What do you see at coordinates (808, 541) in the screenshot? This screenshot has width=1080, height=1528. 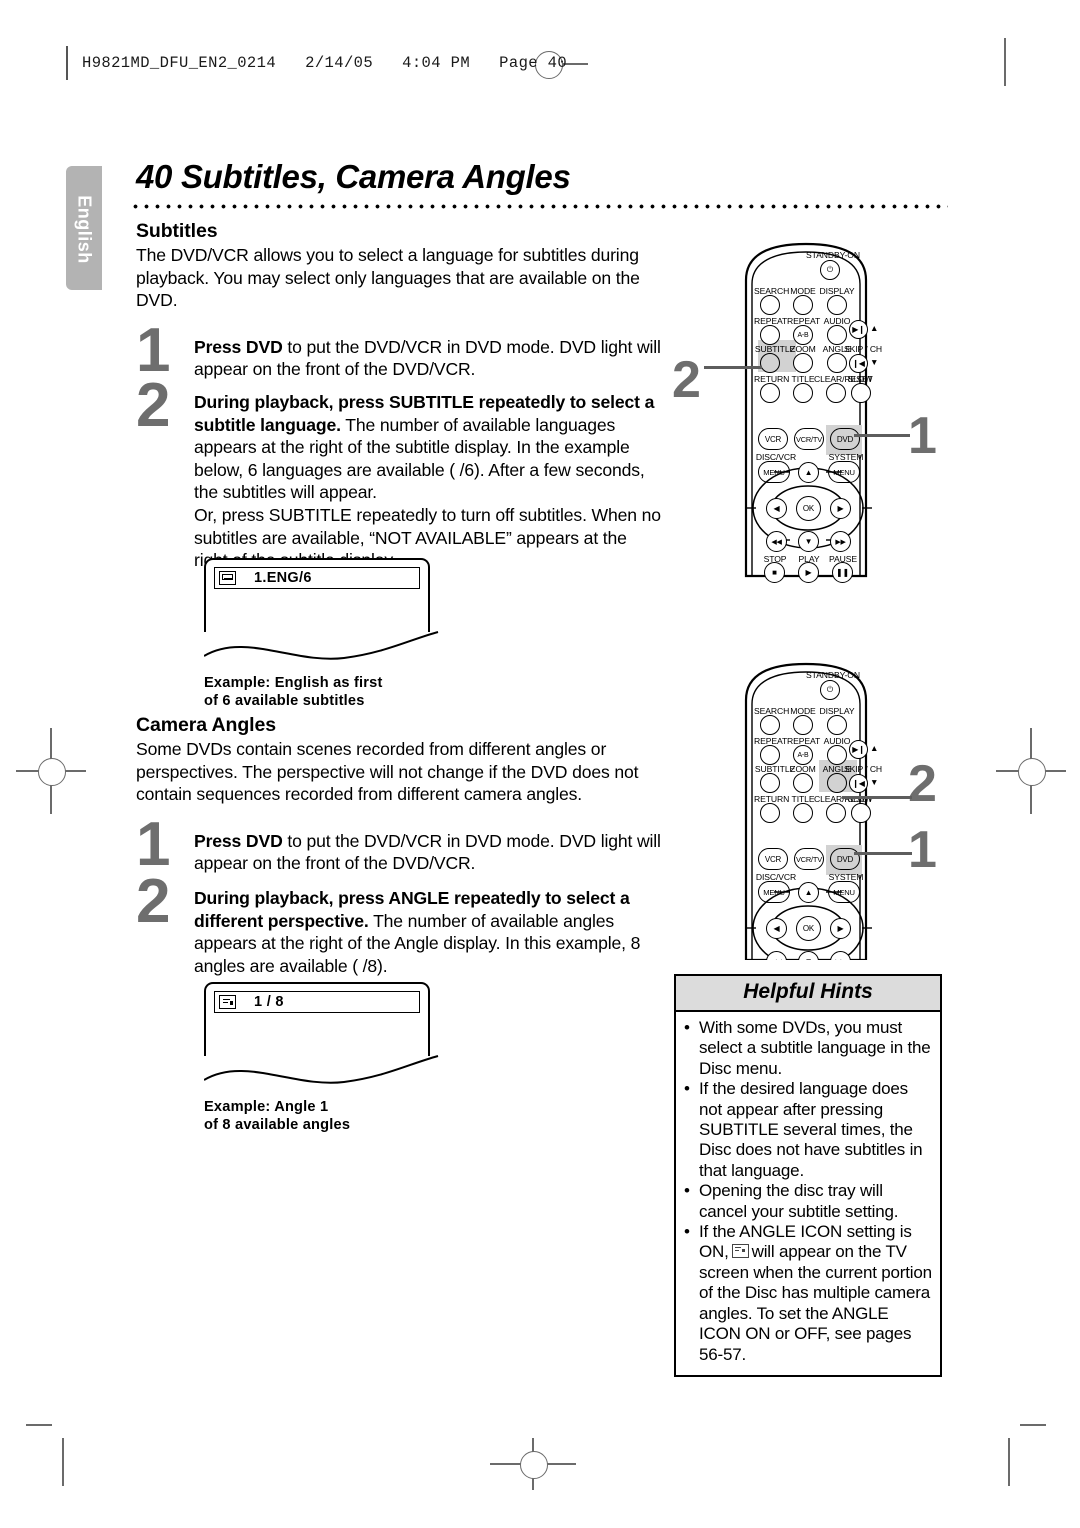 I see `down-button: ▼` at bounding box center [808, 541].